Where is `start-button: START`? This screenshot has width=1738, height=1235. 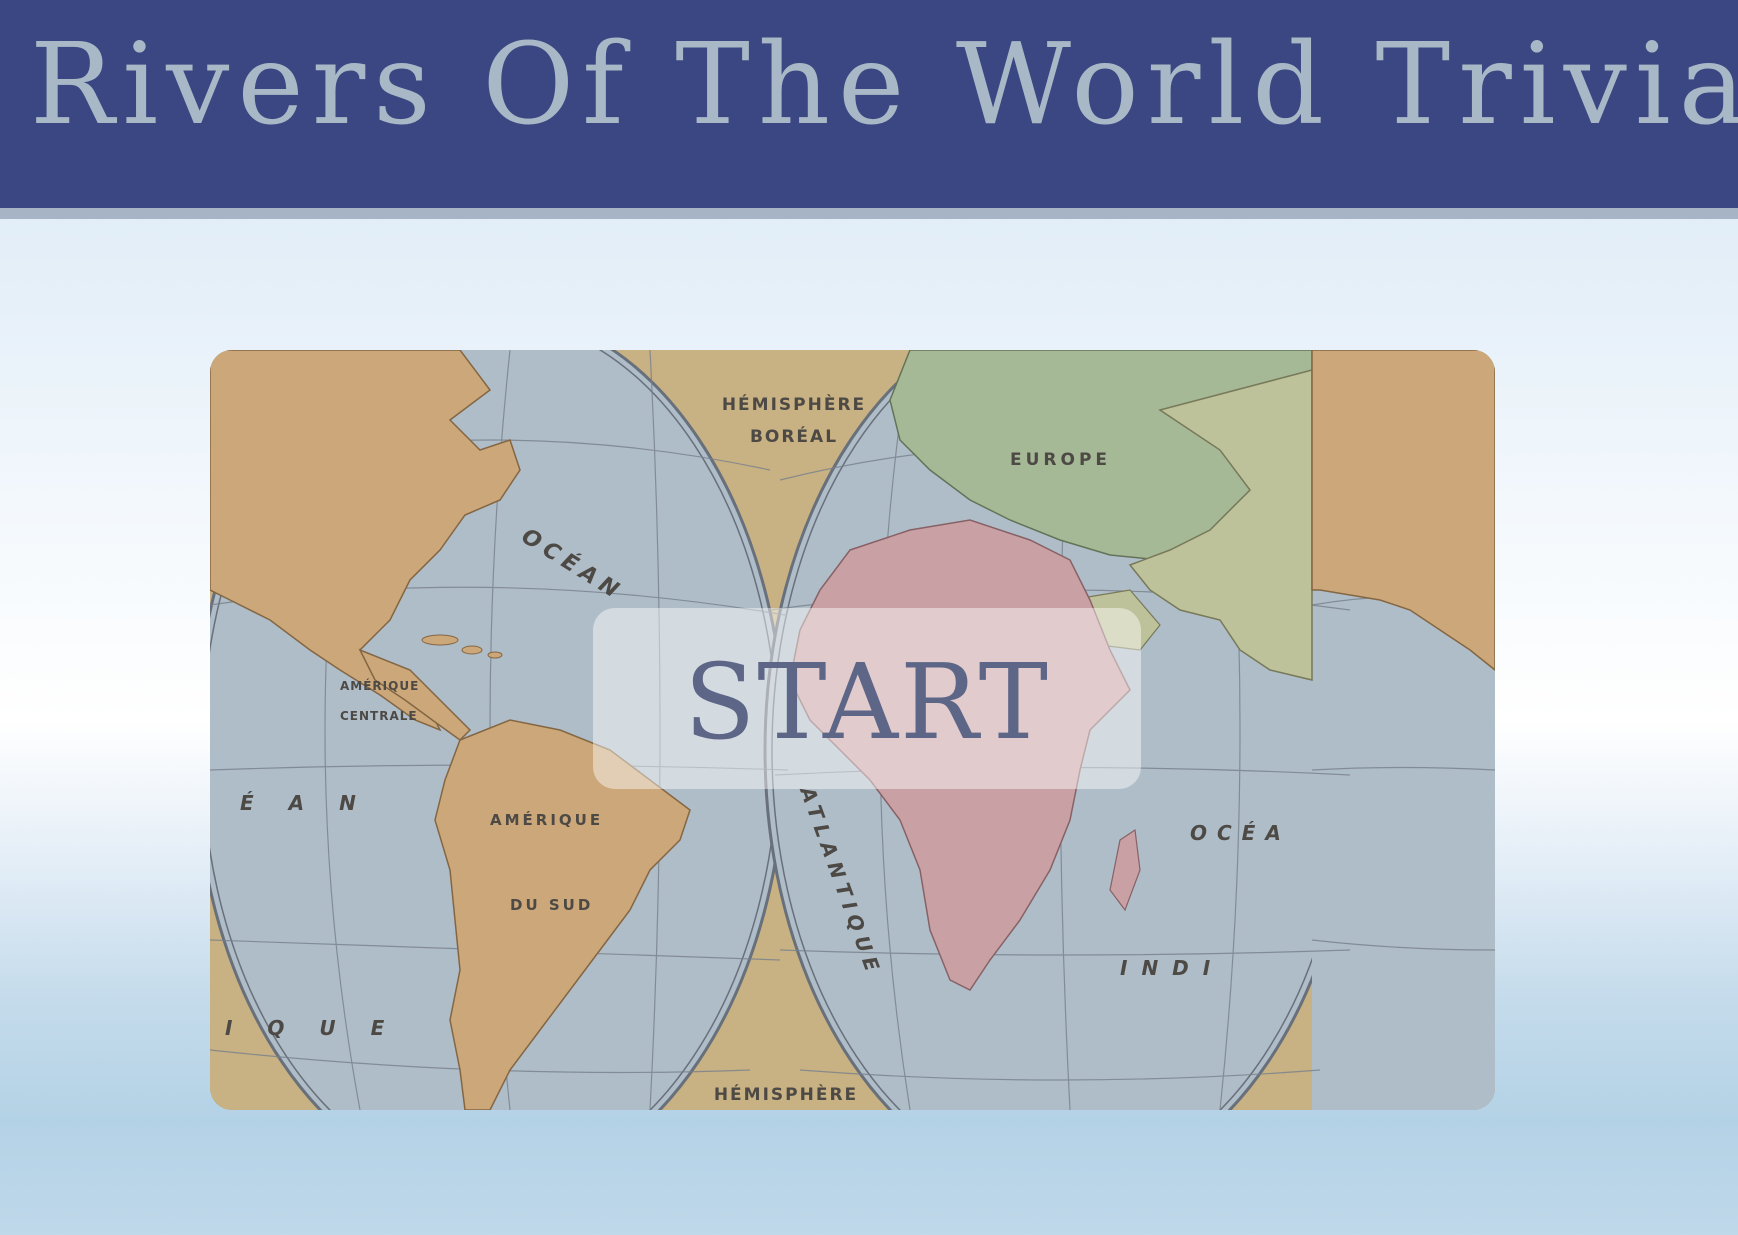 start-button: START is located at coordinates (867, 698).